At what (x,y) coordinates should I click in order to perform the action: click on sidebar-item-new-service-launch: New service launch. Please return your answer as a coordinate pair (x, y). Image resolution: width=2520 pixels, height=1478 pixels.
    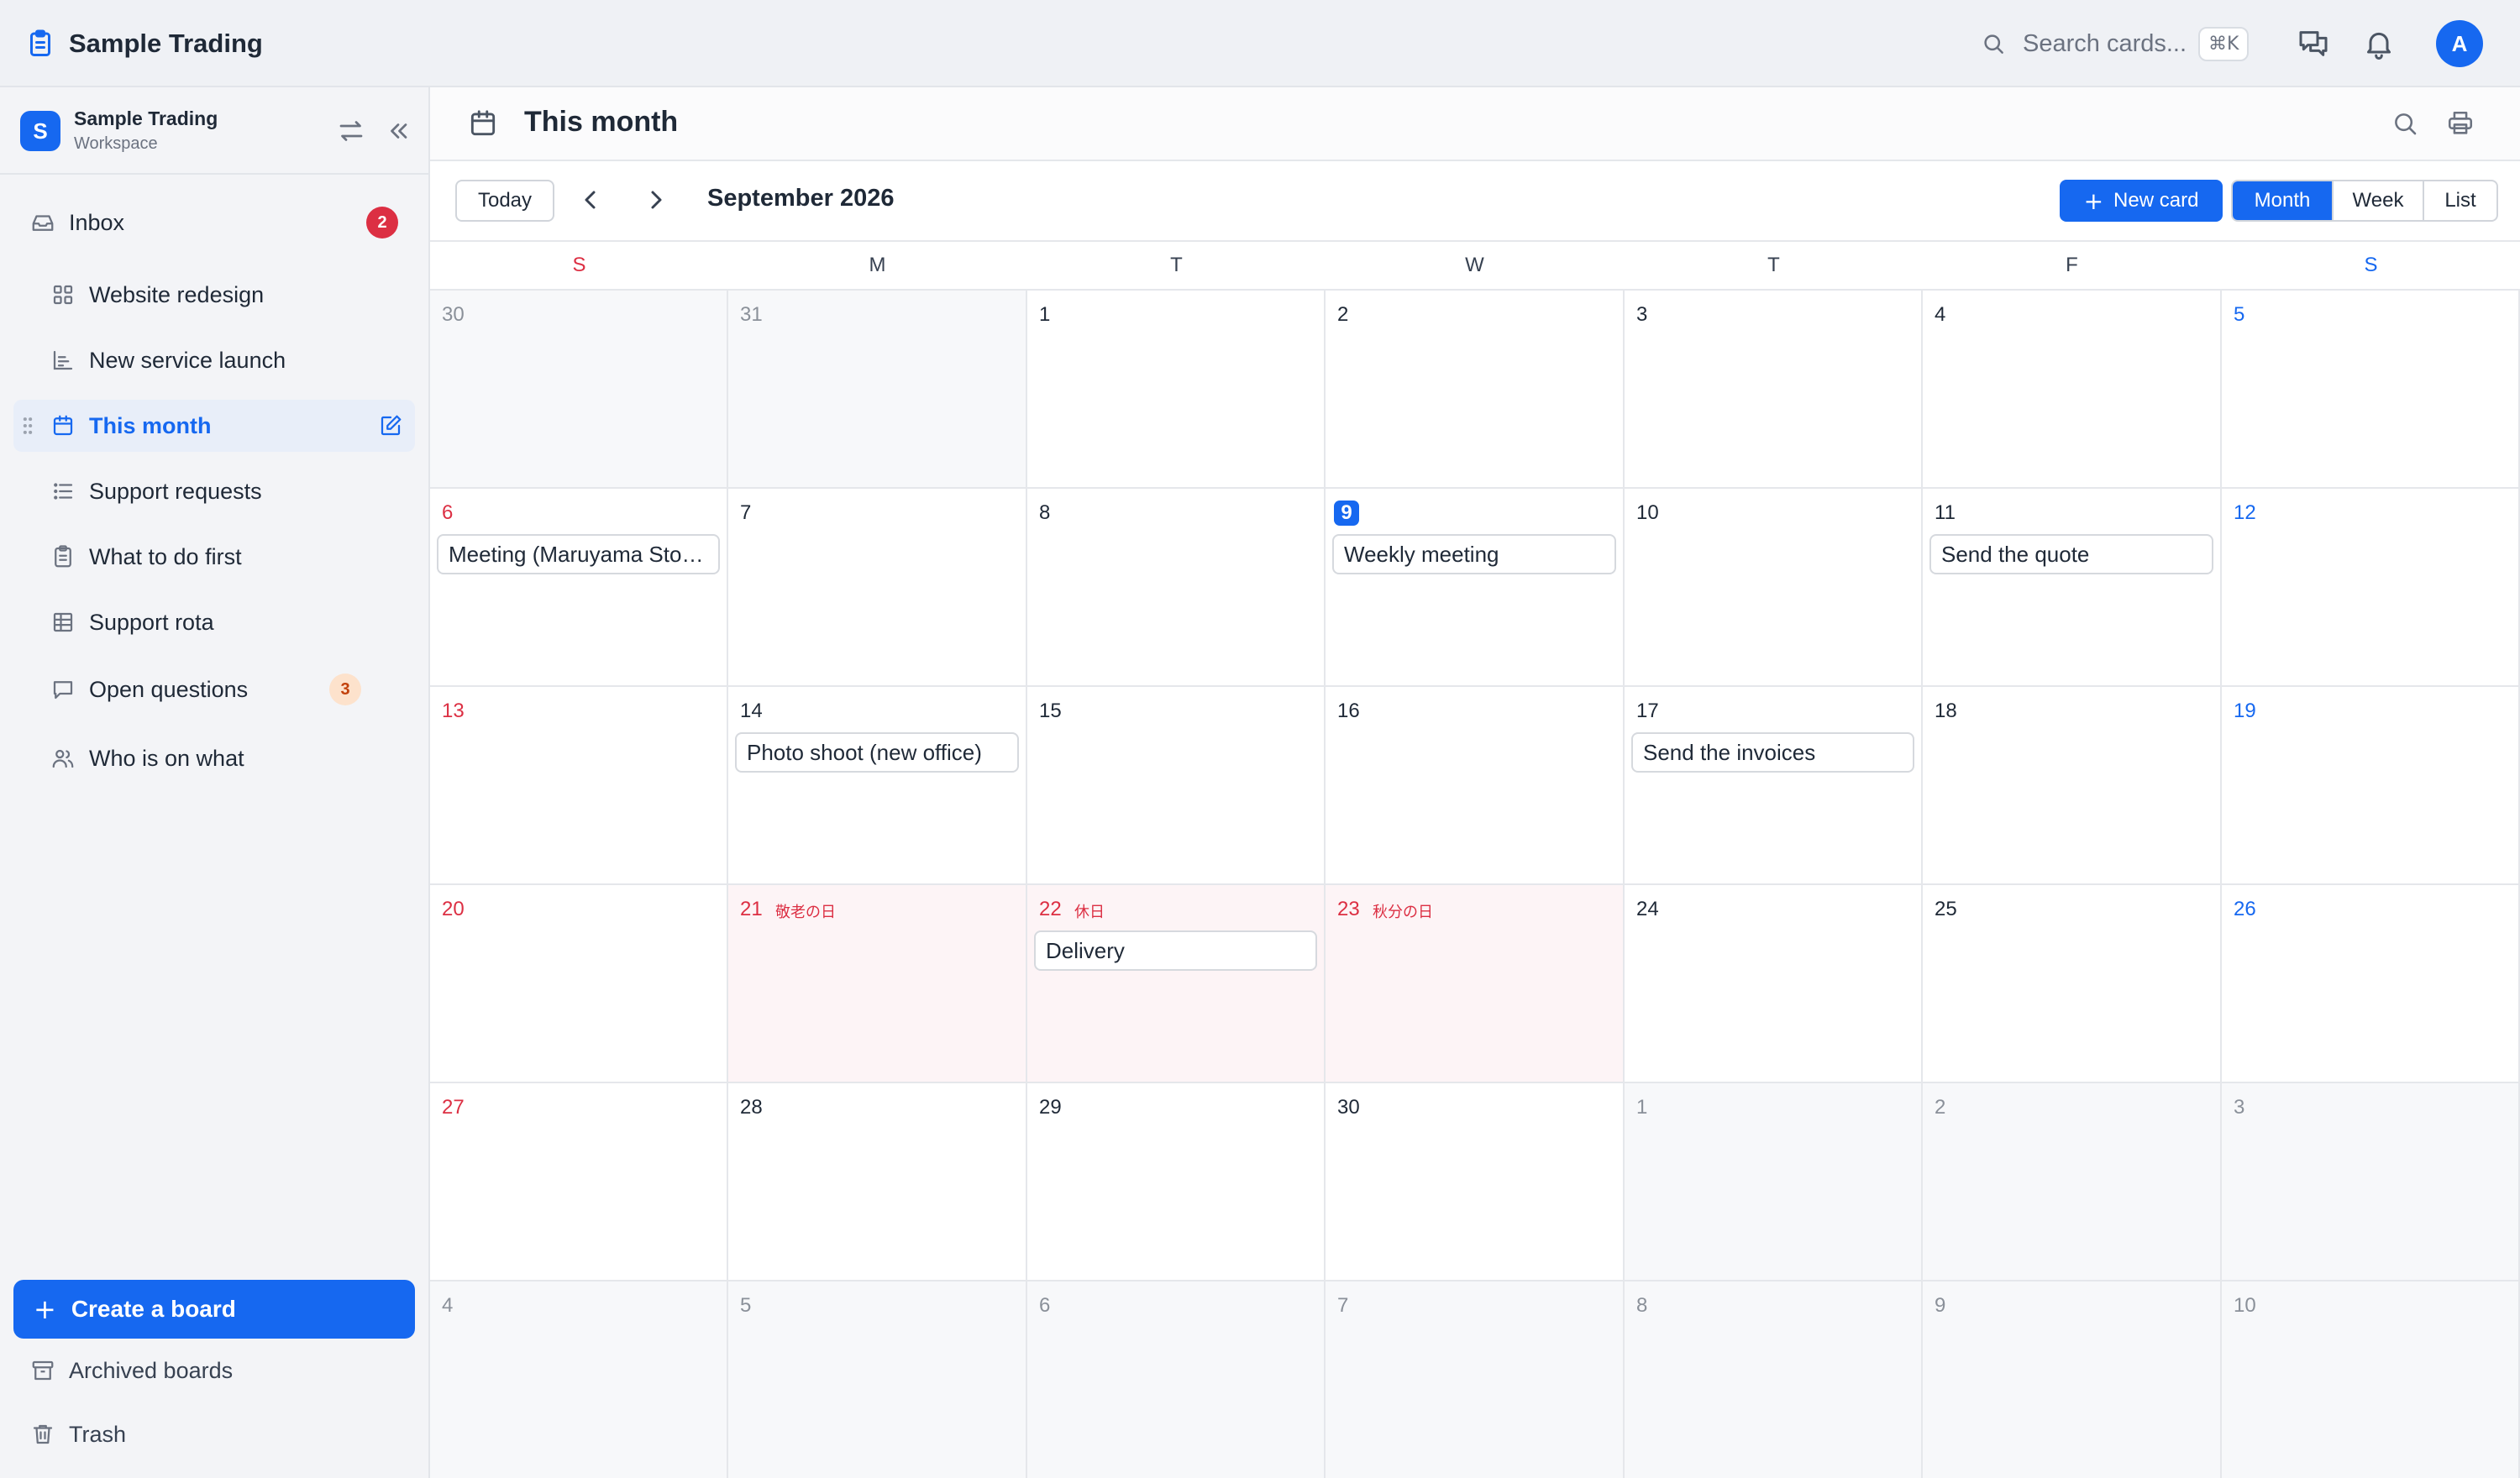
    Looking at the image, I should click on (214, 360).